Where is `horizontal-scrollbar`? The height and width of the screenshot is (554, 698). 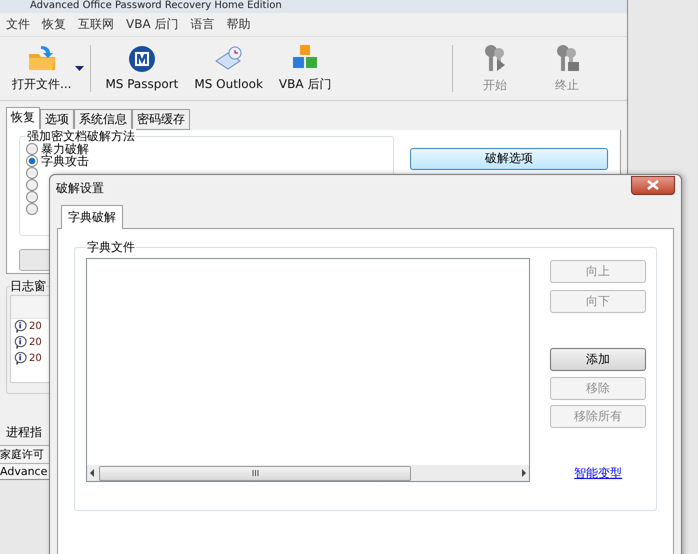
horizontal-scrollbar is located at coordinates (308, 473).